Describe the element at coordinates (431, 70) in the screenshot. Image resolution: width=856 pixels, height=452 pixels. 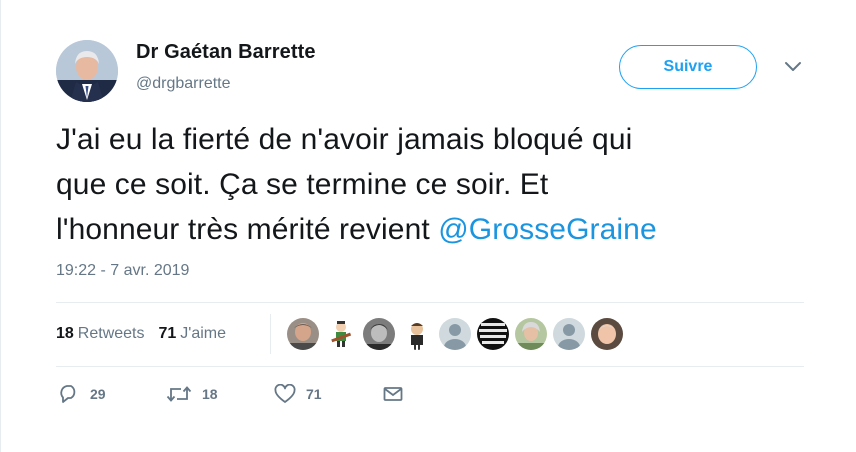
I see `tweet-header: Dr Gaétan Barrette @drgbarrette Suivre` at that location.